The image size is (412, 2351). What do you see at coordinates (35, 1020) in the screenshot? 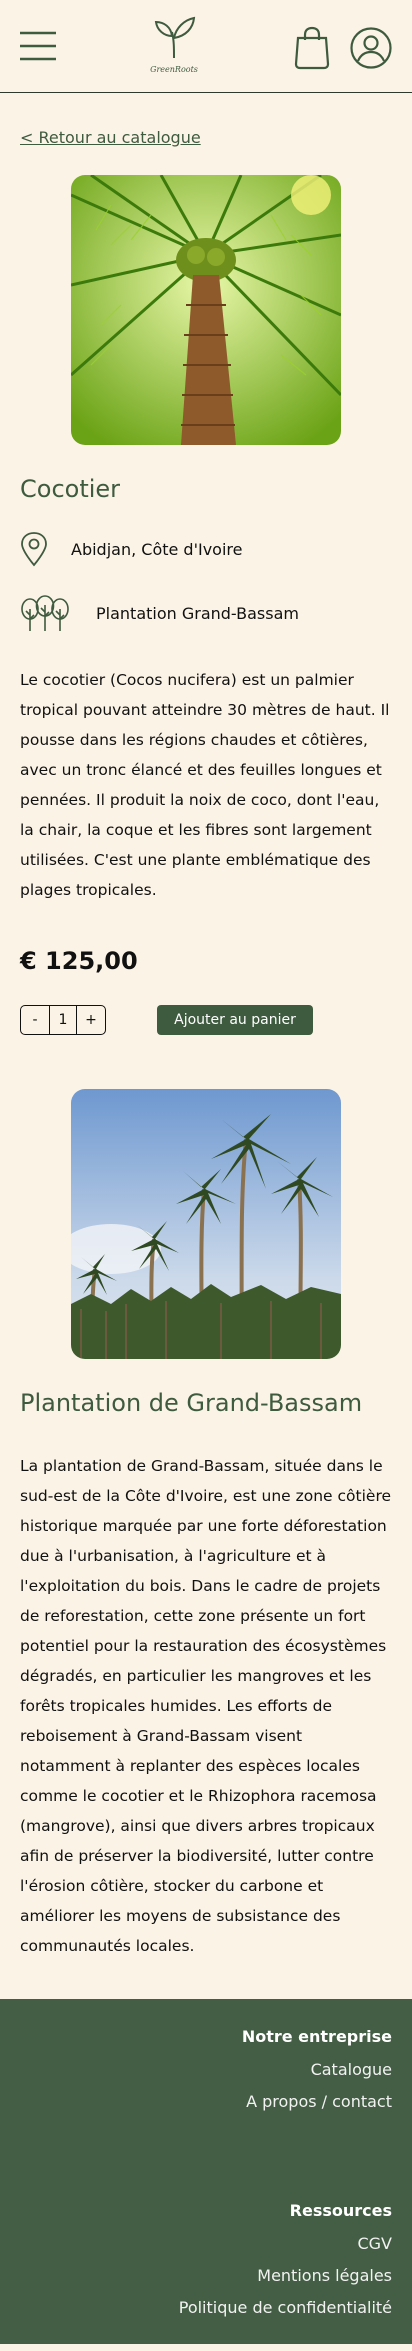
I see `decrease-quantity-button: -` at bounding box center [35, 1020].